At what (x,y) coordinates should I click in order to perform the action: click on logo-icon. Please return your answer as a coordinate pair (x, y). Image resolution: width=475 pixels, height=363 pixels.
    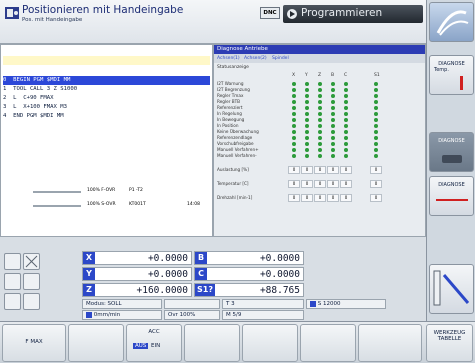
    Looking at the image, I should click on (452, 23).